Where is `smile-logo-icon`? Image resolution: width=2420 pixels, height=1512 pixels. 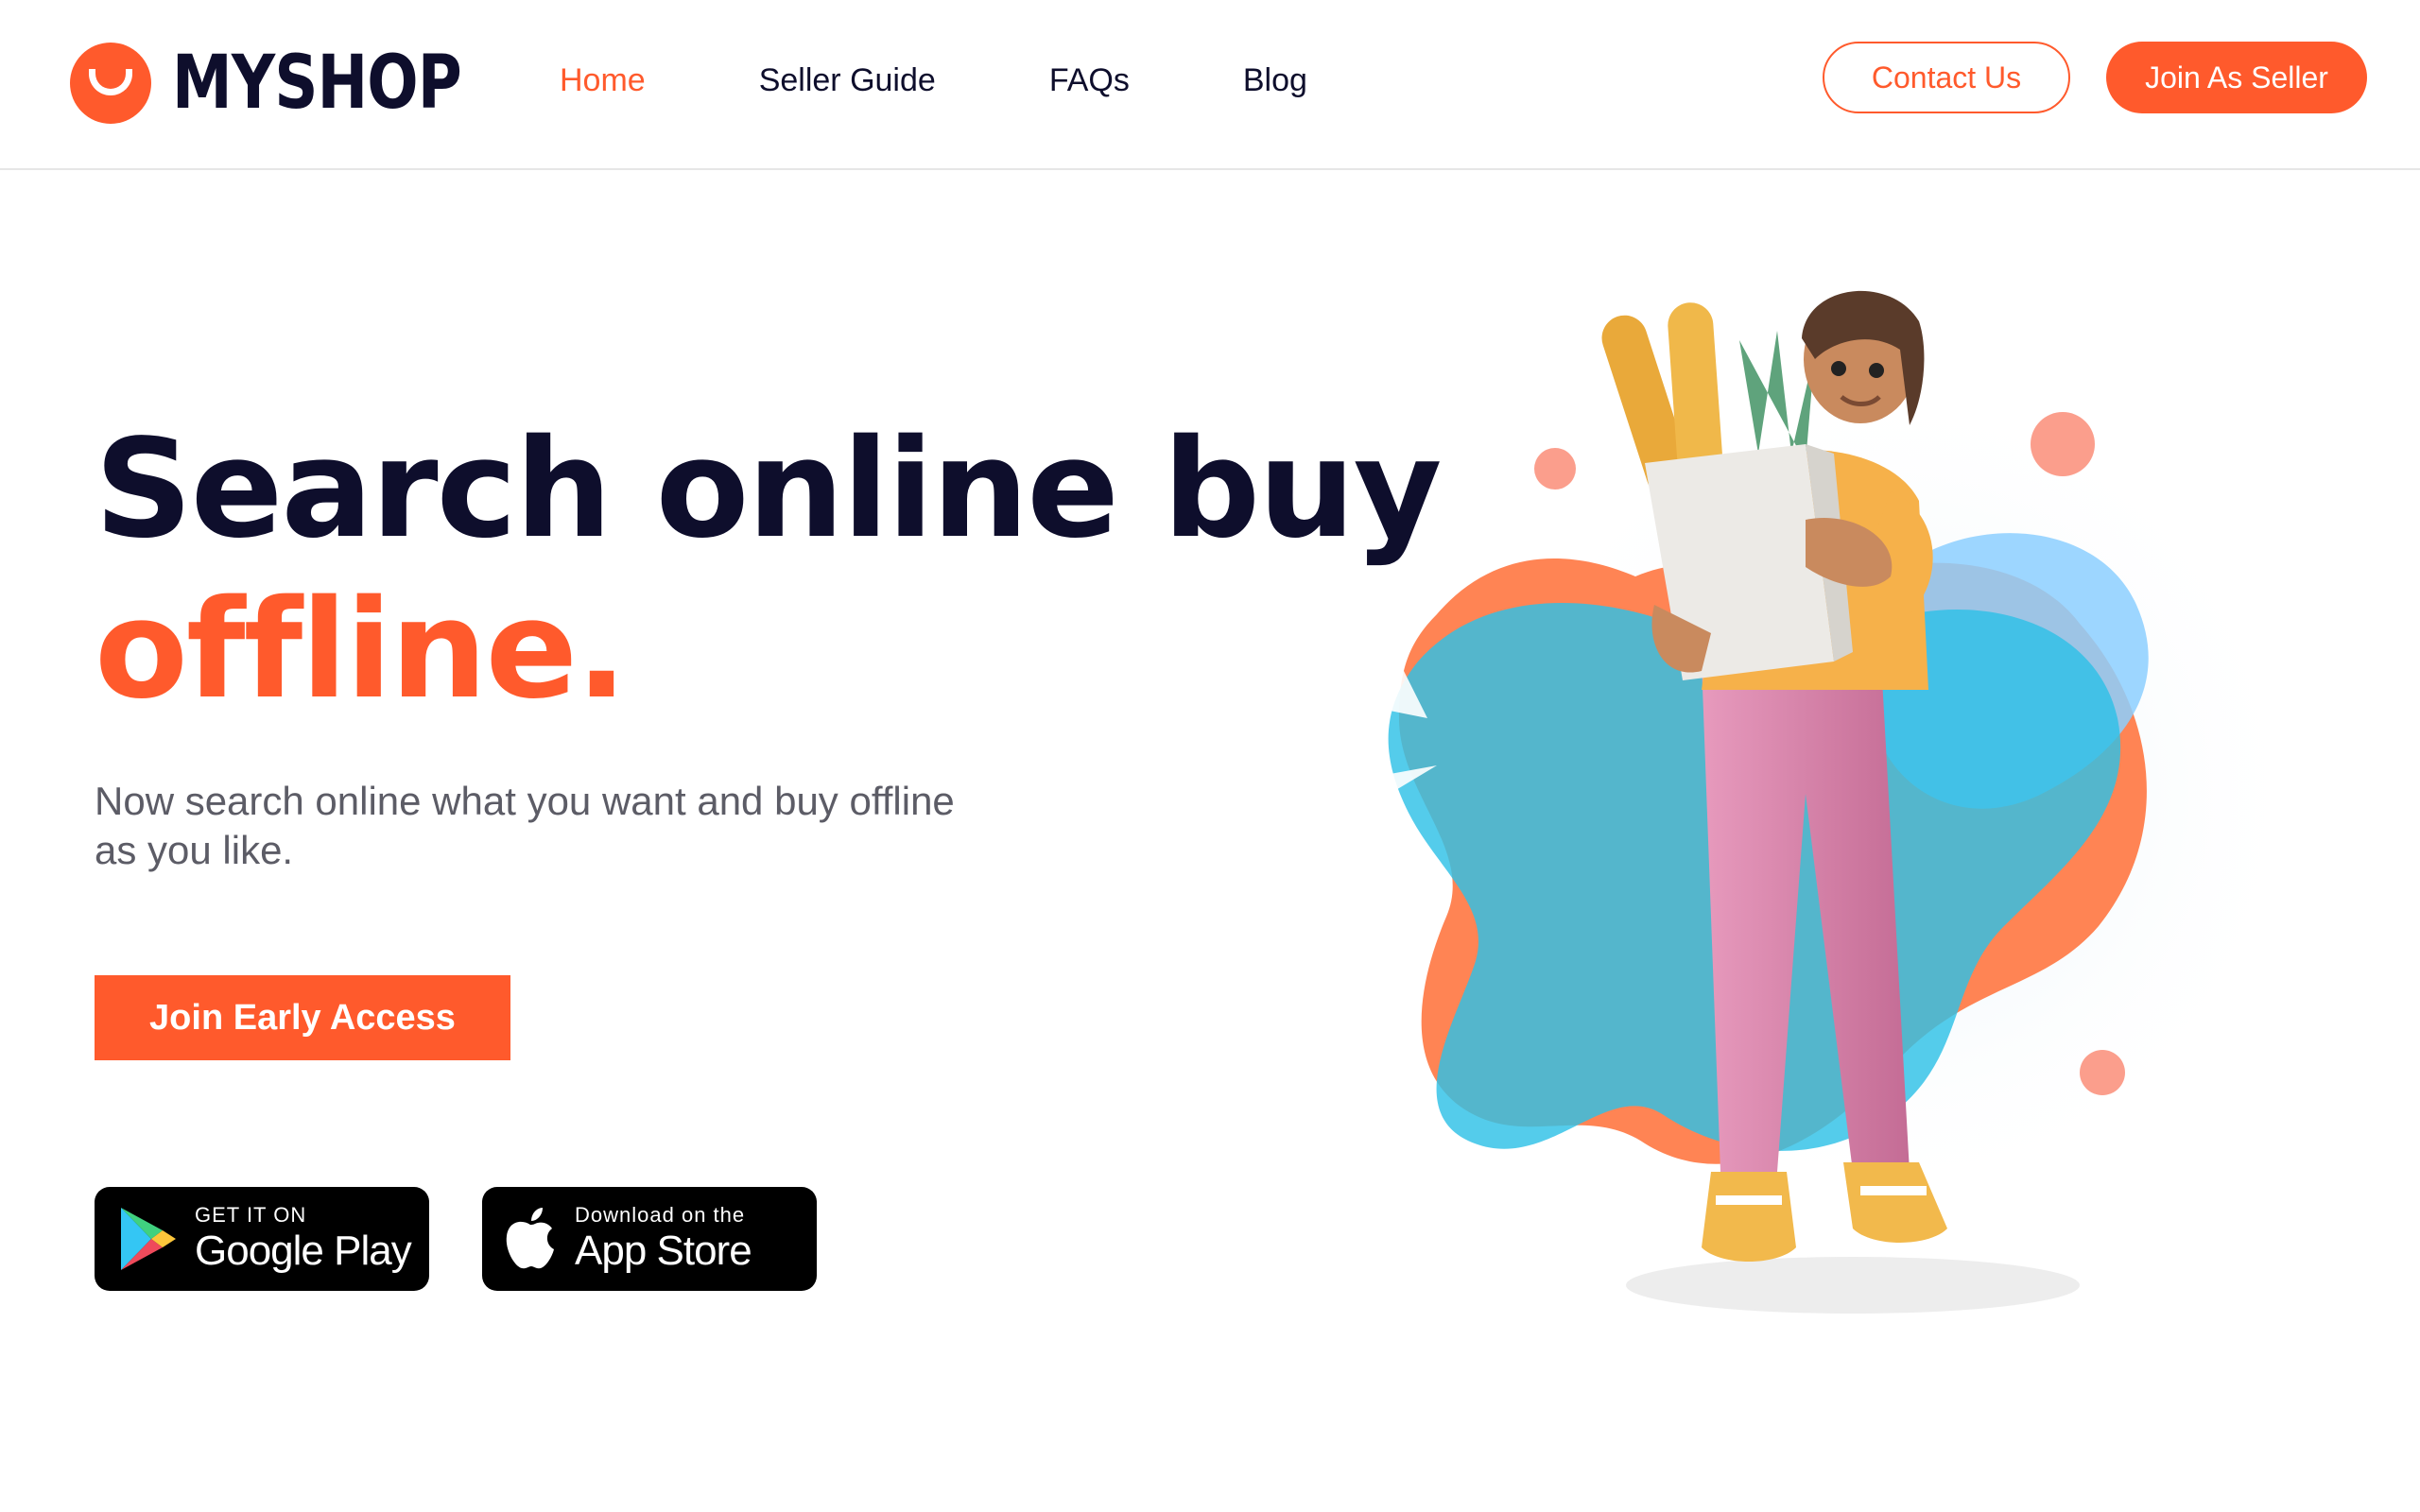 smile-logo-icon is located at coordinates (111, 83).